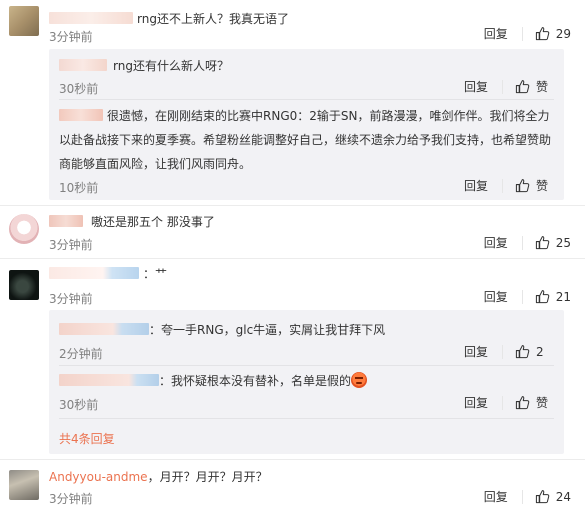 The width and height of the screenshot is (585, 511). What do you see at coordinates (563, 496) in the screenshot?
I see `like-count: 24` at bounding box center [563, 496].